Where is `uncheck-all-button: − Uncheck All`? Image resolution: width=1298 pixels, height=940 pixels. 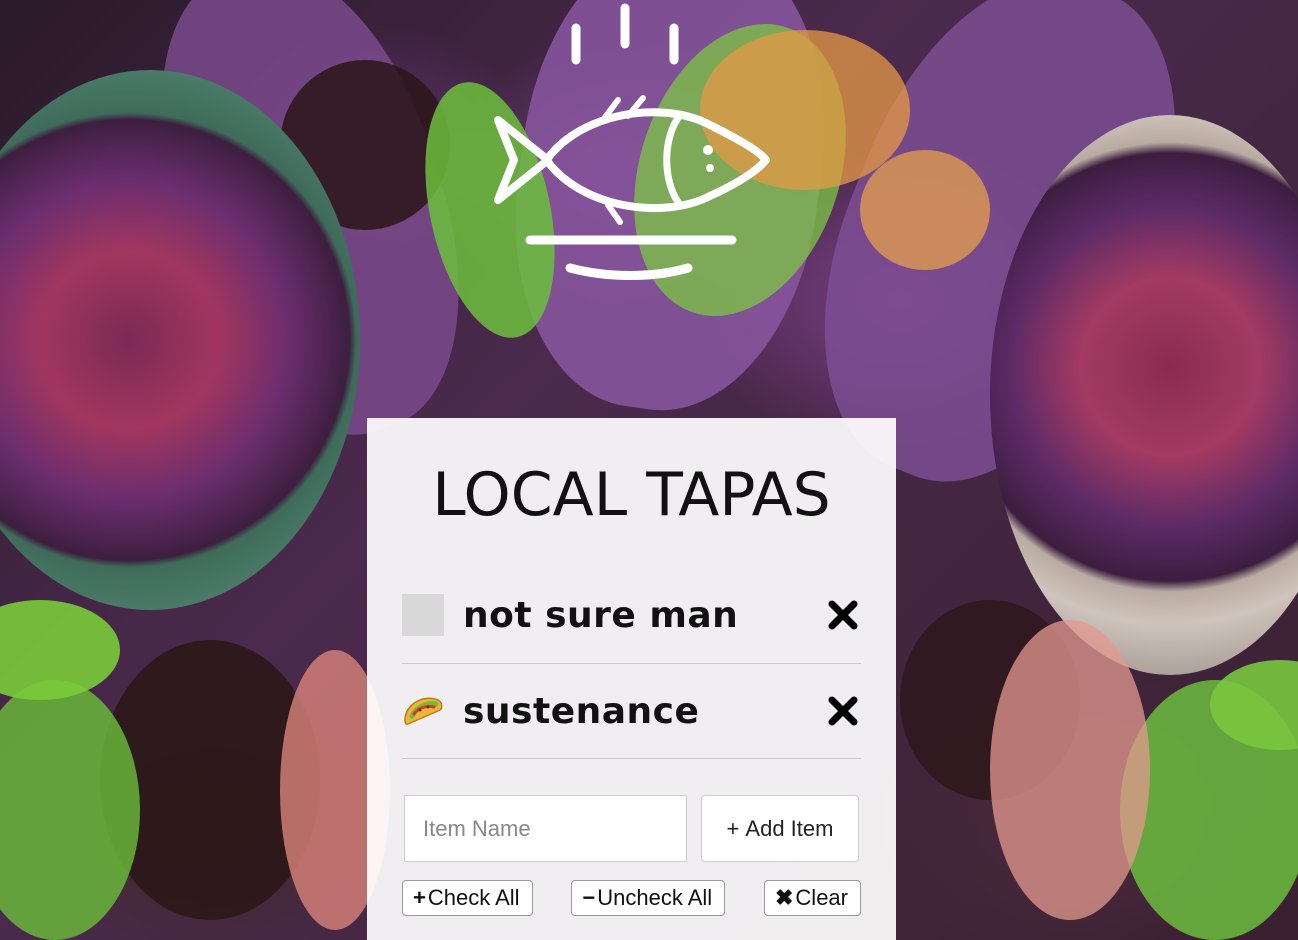
uncheck-all-button: − Uncheck All is located at coordinates (648, 898).